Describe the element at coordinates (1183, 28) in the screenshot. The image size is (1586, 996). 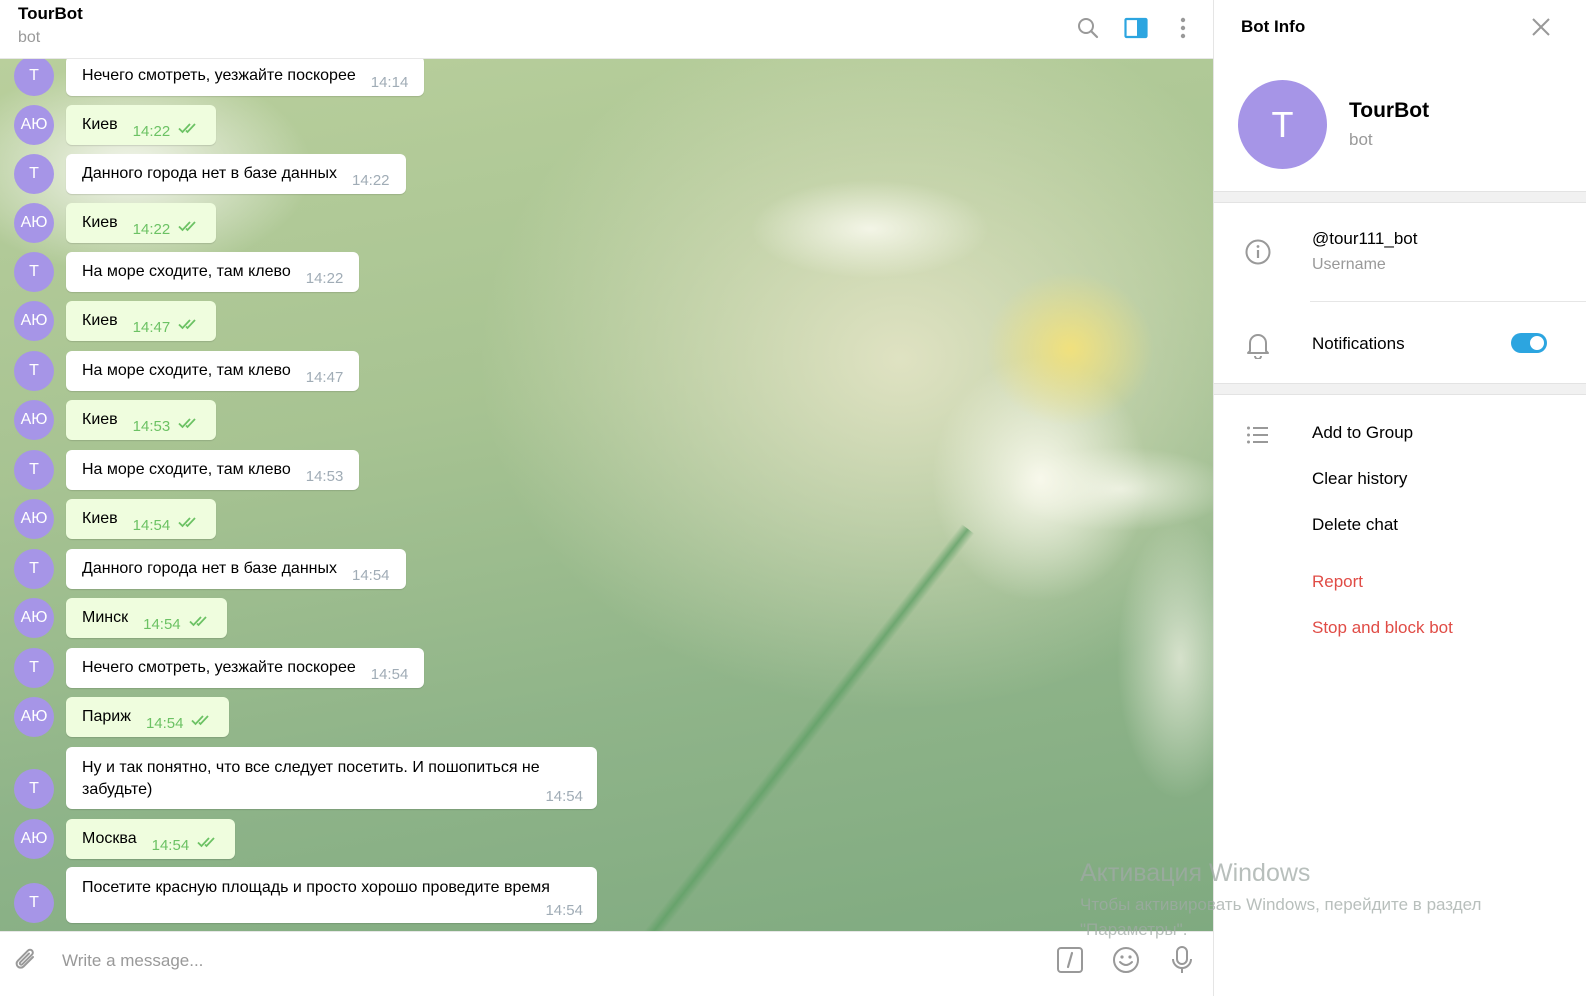
I see `more-vertical-icon` at that location.